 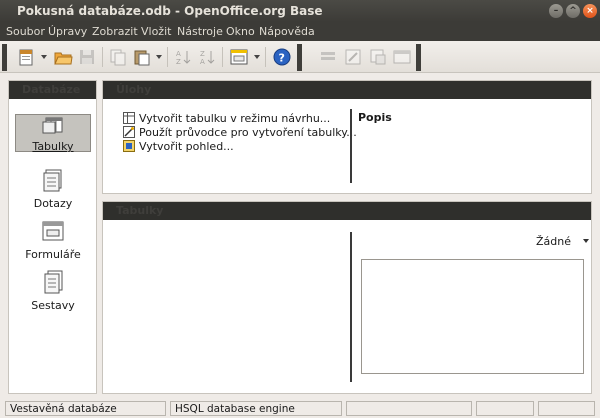 What do you see at coordinates (553, 241) in the screenshot?
I see `preview-select-value: Žádné` at bounding box center [553, 241].